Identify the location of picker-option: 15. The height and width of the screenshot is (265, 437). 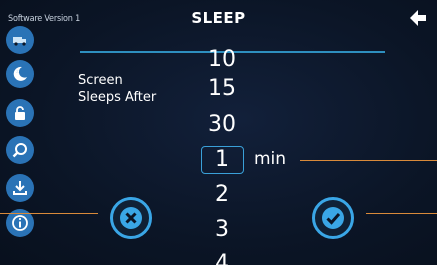
(222, 89).